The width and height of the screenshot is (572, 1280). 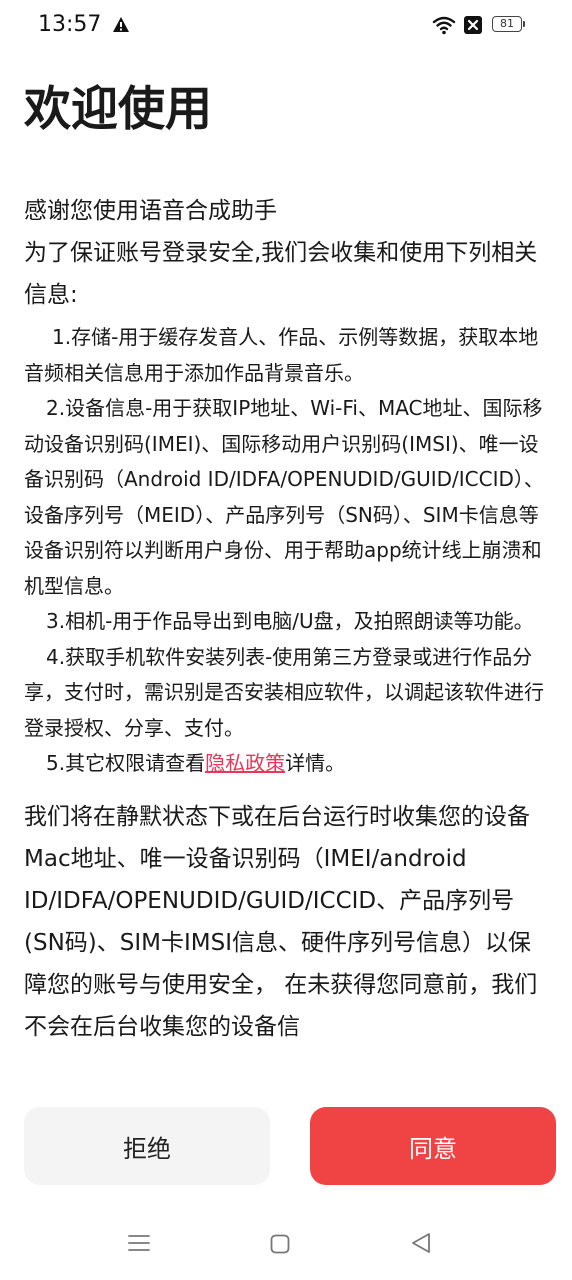 I want to click on menu-icon, so click(x=139, y=1243).